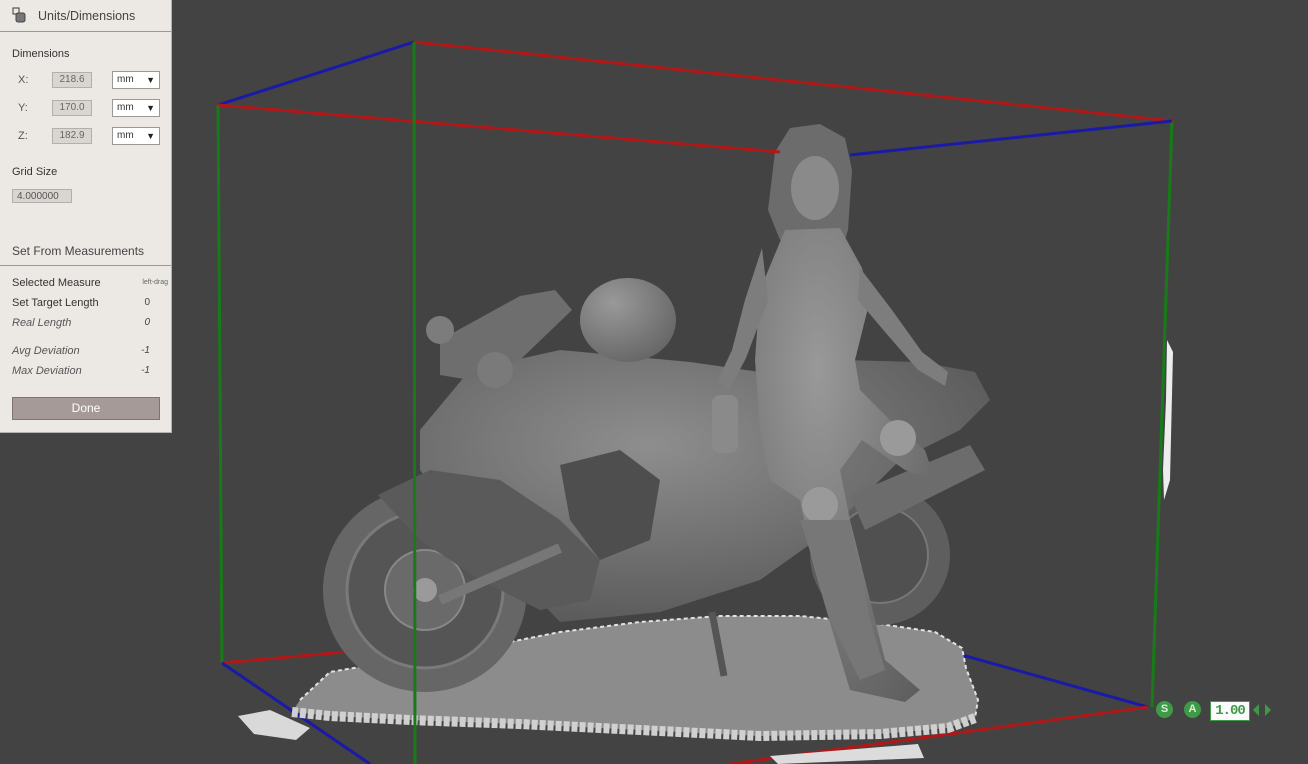 Image resolution: width=1308 pixels, height=764 pixels. What do you see at coordinates (136, 108) in the screenshot?
I see `y-unit-select: mm ▼` at bounding box center [136, 108].